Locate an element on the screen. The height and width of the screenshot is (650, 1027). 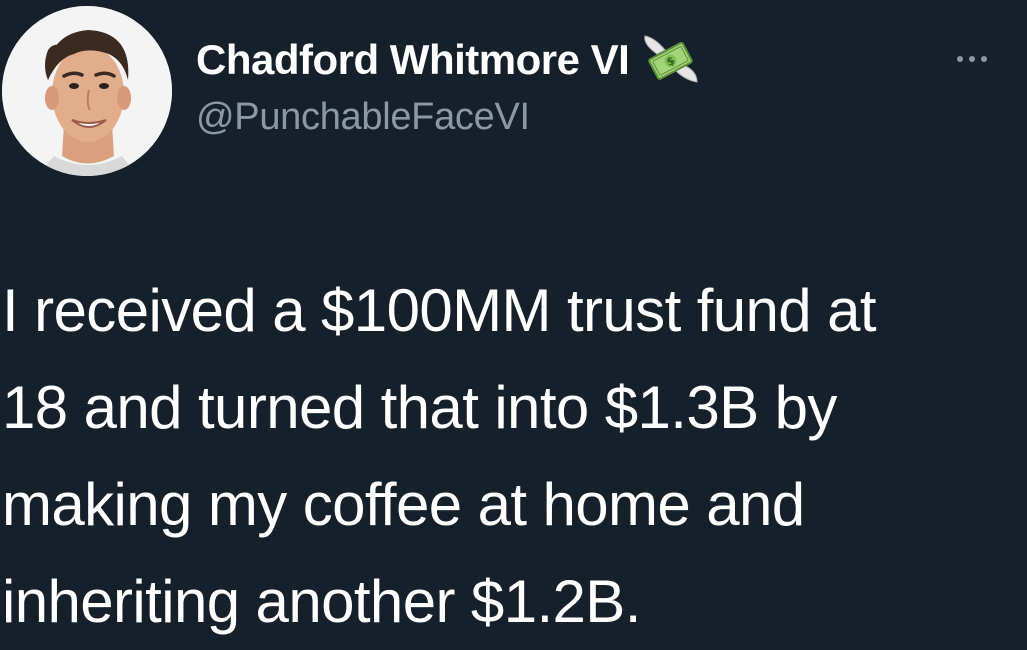
tweet-text-line: inheriting another $1.2B. is located at coordinates (321, 601).